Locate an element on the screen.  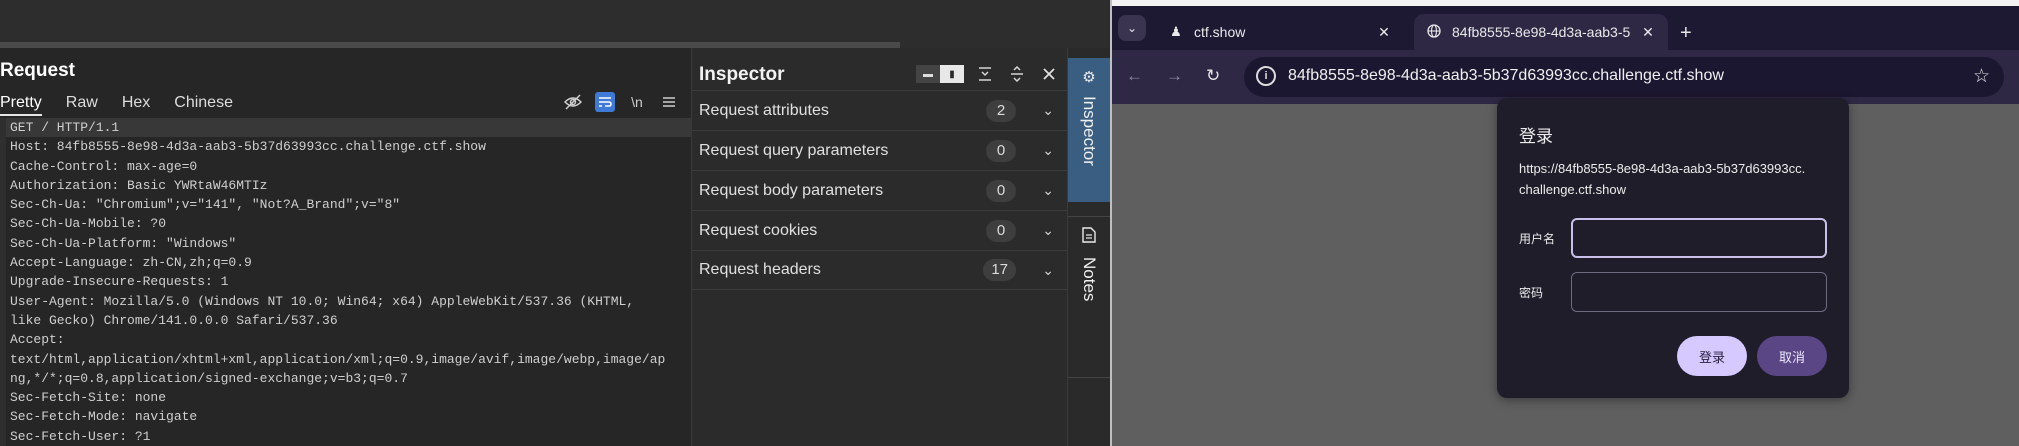
username-label: 用户名 is located at coordinates (1537, 239).